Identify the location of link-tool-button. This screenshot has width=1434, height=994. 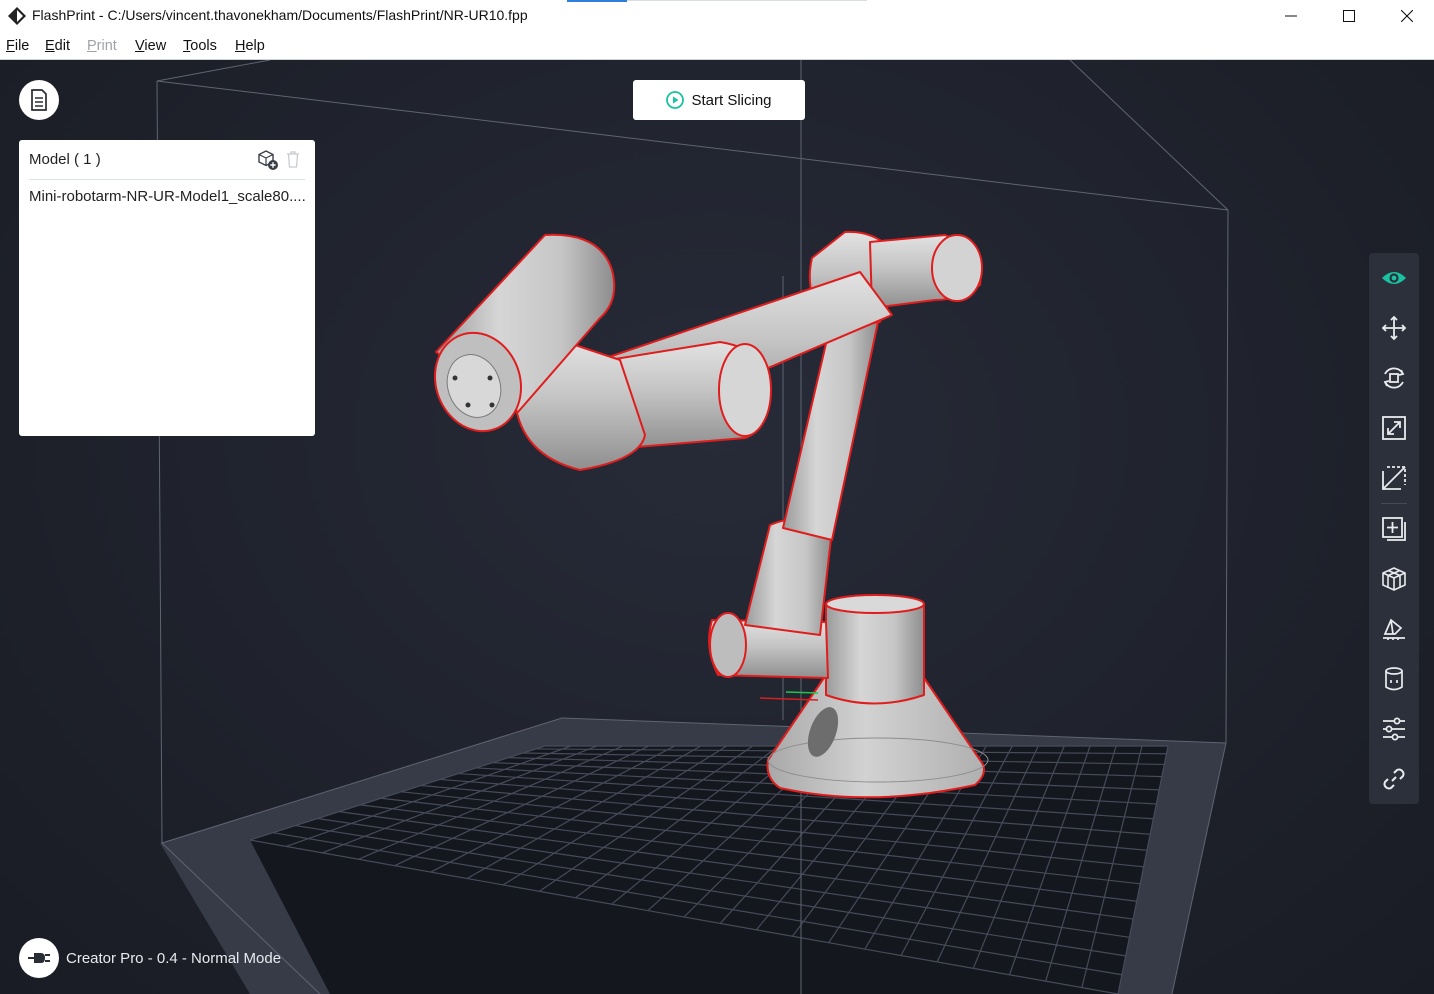
(1394, 779).